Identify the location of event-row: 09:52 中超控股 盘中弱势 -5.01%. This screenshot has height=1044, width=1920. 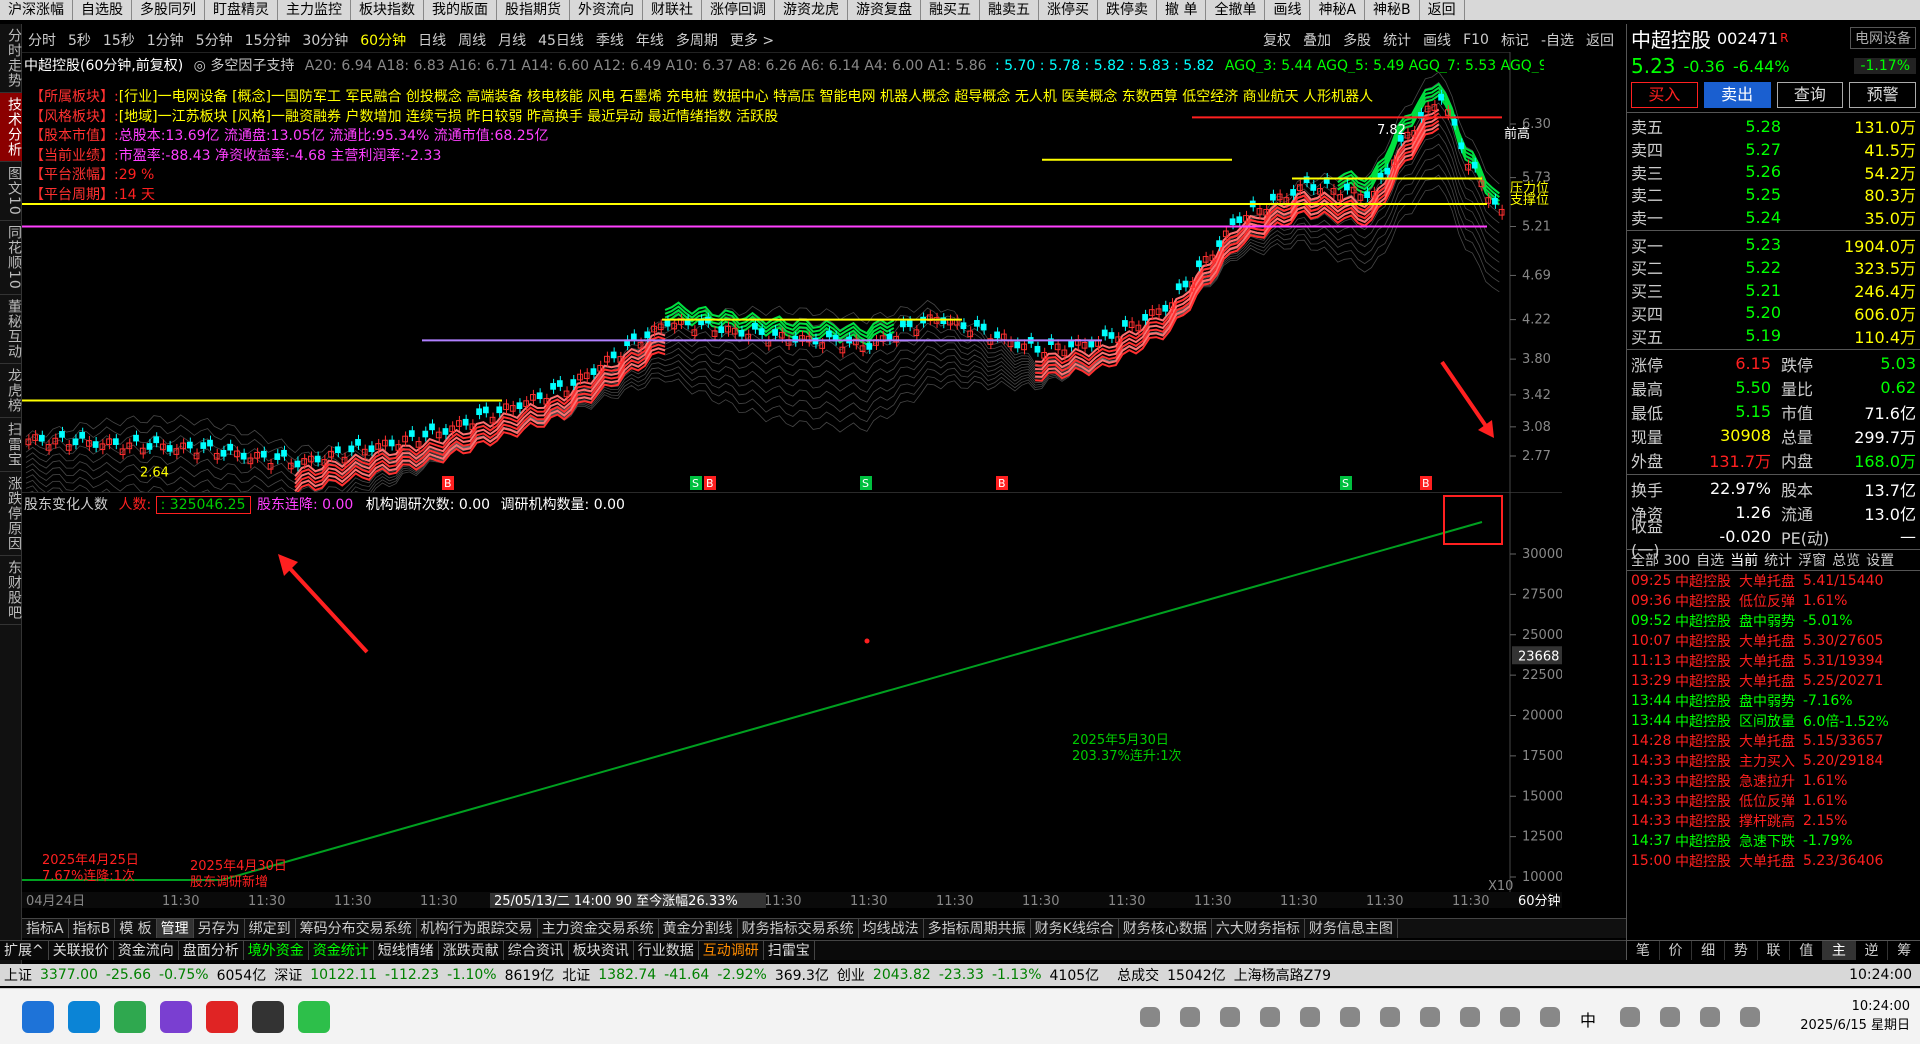
(1773, 621).